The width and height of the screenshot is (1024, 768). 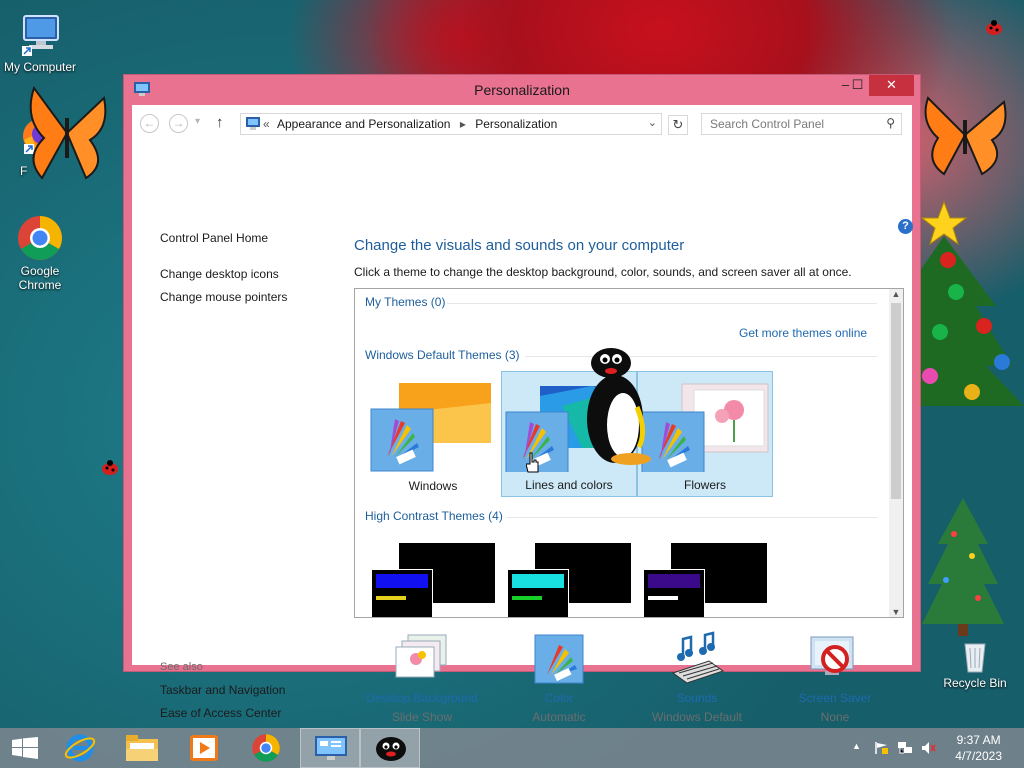 What do you see at coordinates (767, 124) in the screenshot?
I see `search-placeholder: Search Control Panel` at bounding box center [767, 124].